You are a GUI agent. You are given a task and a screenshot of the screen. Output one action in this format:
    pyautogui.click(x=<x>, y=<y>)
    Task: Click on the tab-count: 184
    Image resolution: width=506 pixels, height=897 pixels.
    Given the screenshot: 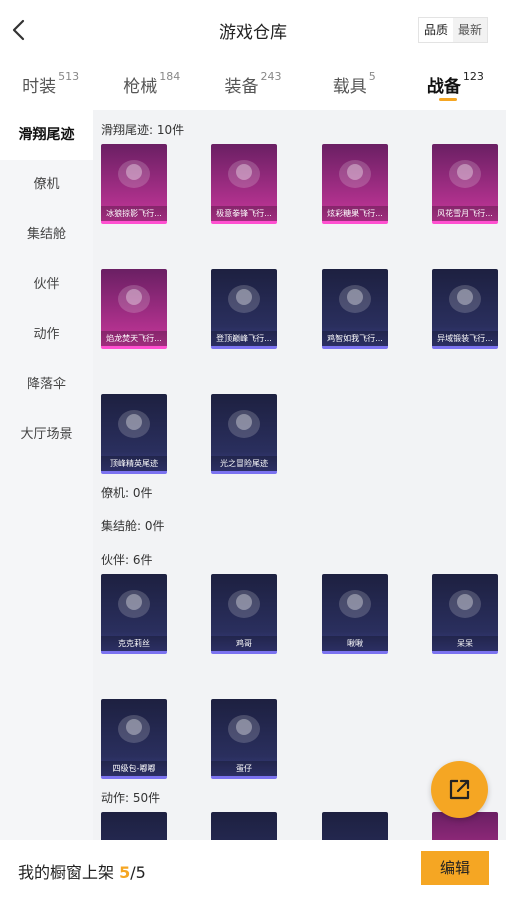 What is the action you would take?
    pyautogui.click(x=170, y=76)
    